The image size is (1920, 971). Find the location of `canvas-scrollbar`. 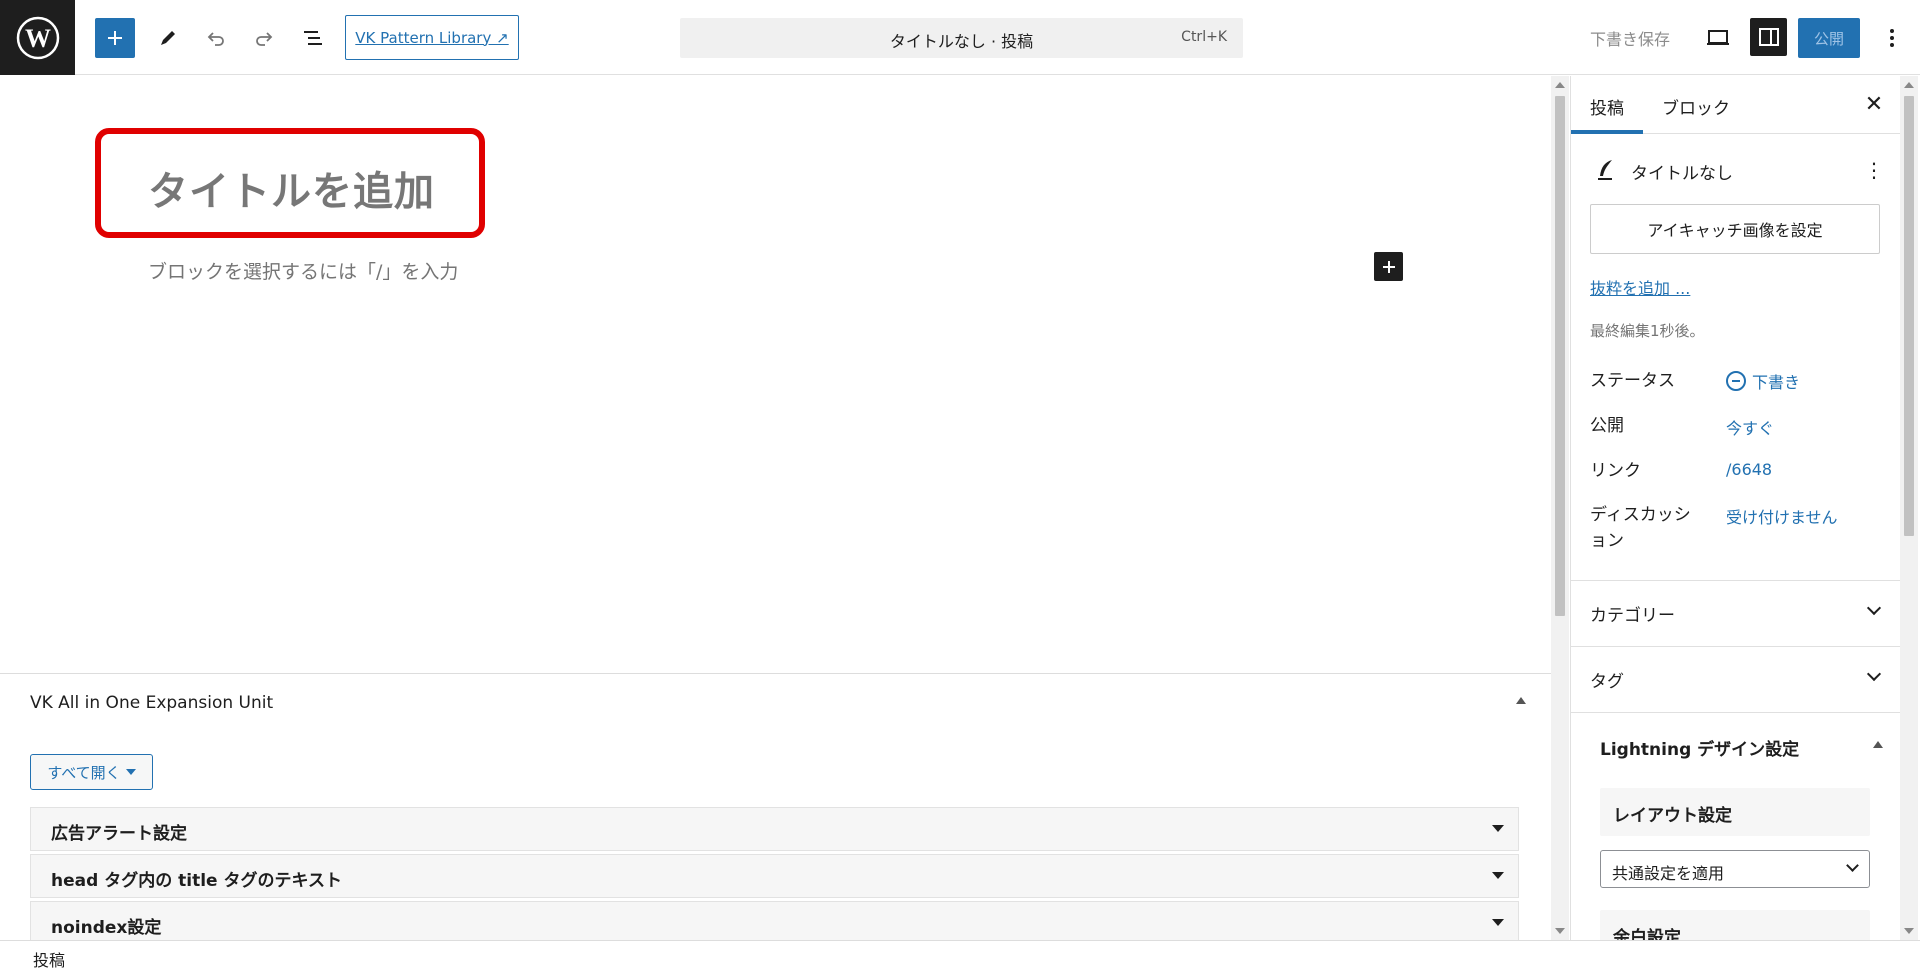

canvas-scrollbar is located at coordinates (1560, 508).